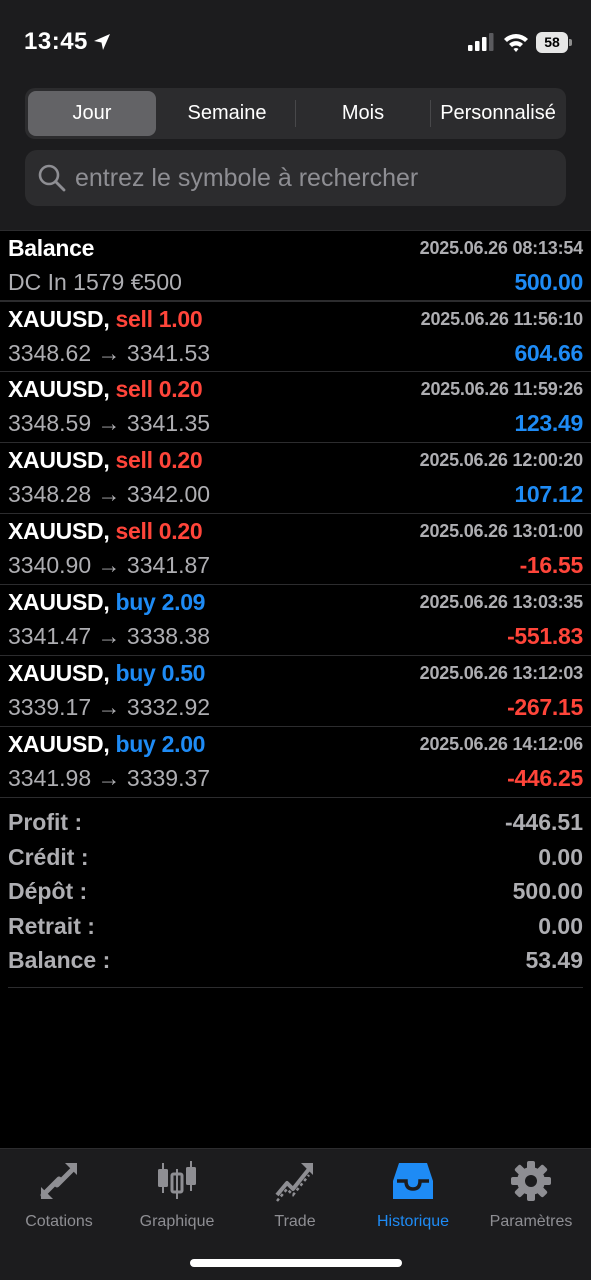 The height and width of the screenshot is (1280, 591). I want to click on tab-mois: Mois, so click(363, 113).